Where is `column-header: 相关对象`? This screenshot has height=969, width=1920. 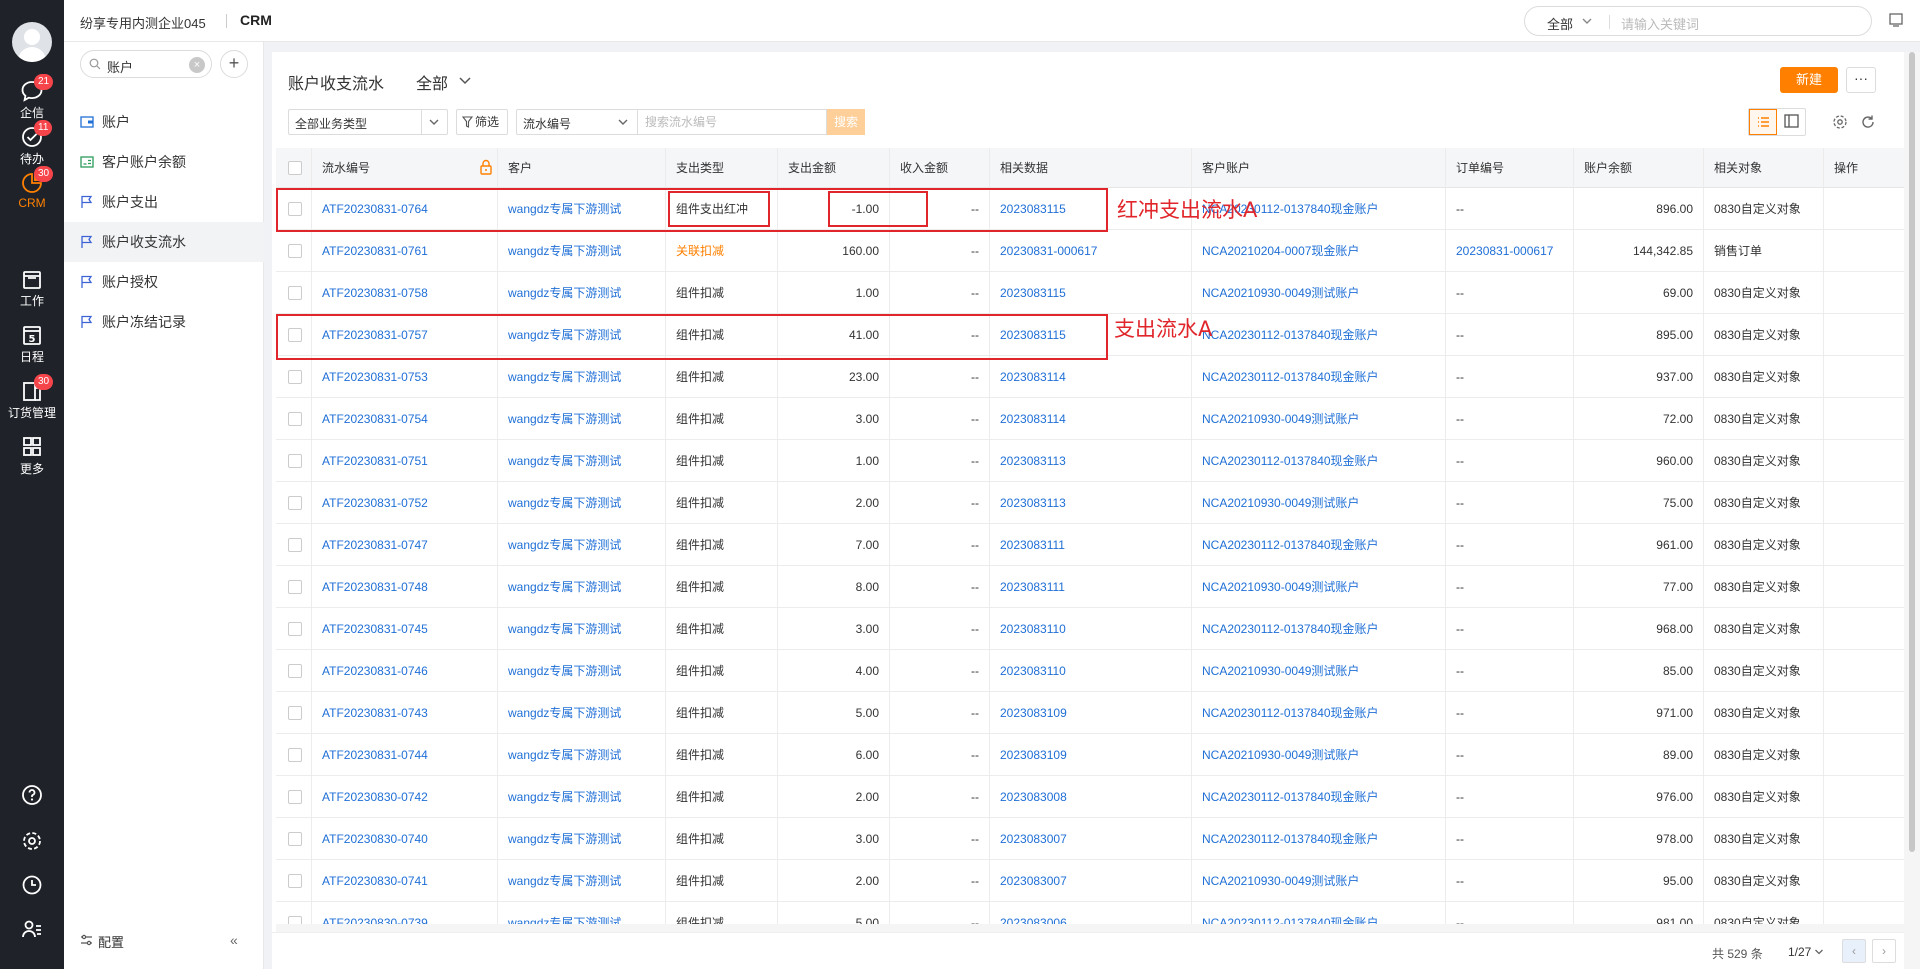 column-header: 相关对象 is located at coordinates (1764, 167).